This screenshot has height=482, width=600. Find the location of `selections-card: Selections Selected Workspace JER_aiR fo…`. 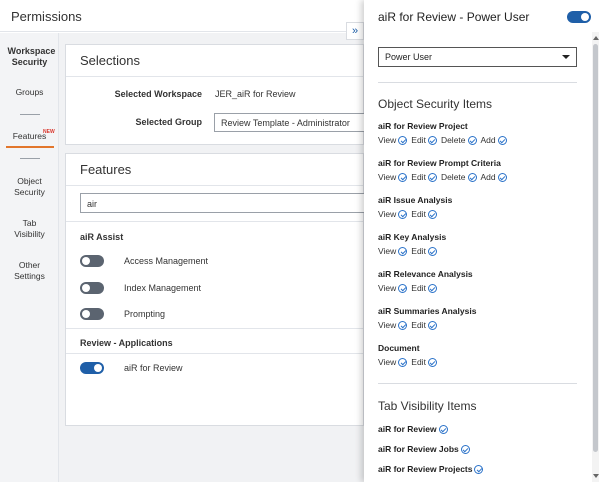

selections-card: Selections Selected Workspace JER_aiR fo… is located at coordinates (215, 94).